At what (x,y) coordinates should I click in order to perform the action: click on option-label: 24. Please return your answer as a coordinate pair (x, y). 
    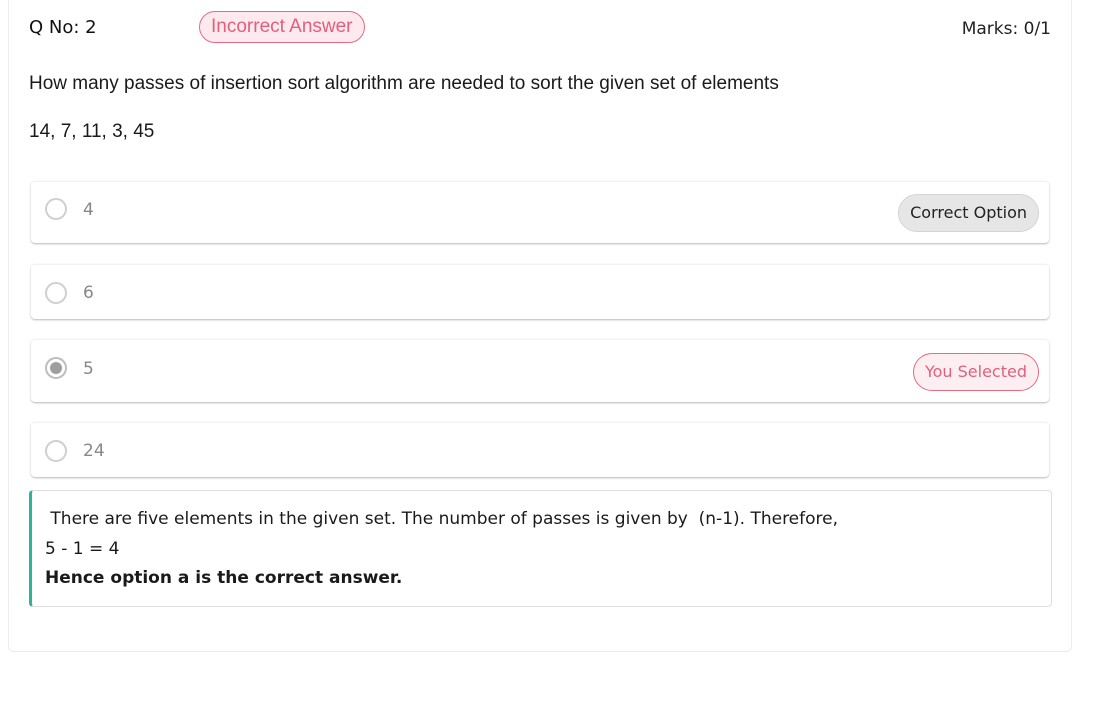
    Looking at the image, I should click on (94, 451).